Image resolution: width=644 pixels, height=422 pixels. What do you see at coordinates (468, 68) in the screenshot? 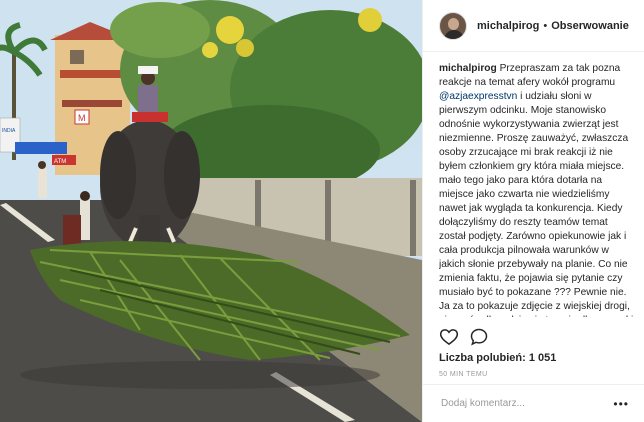
I see `caption-username: michalpirog` at bounding box center [468, 68].